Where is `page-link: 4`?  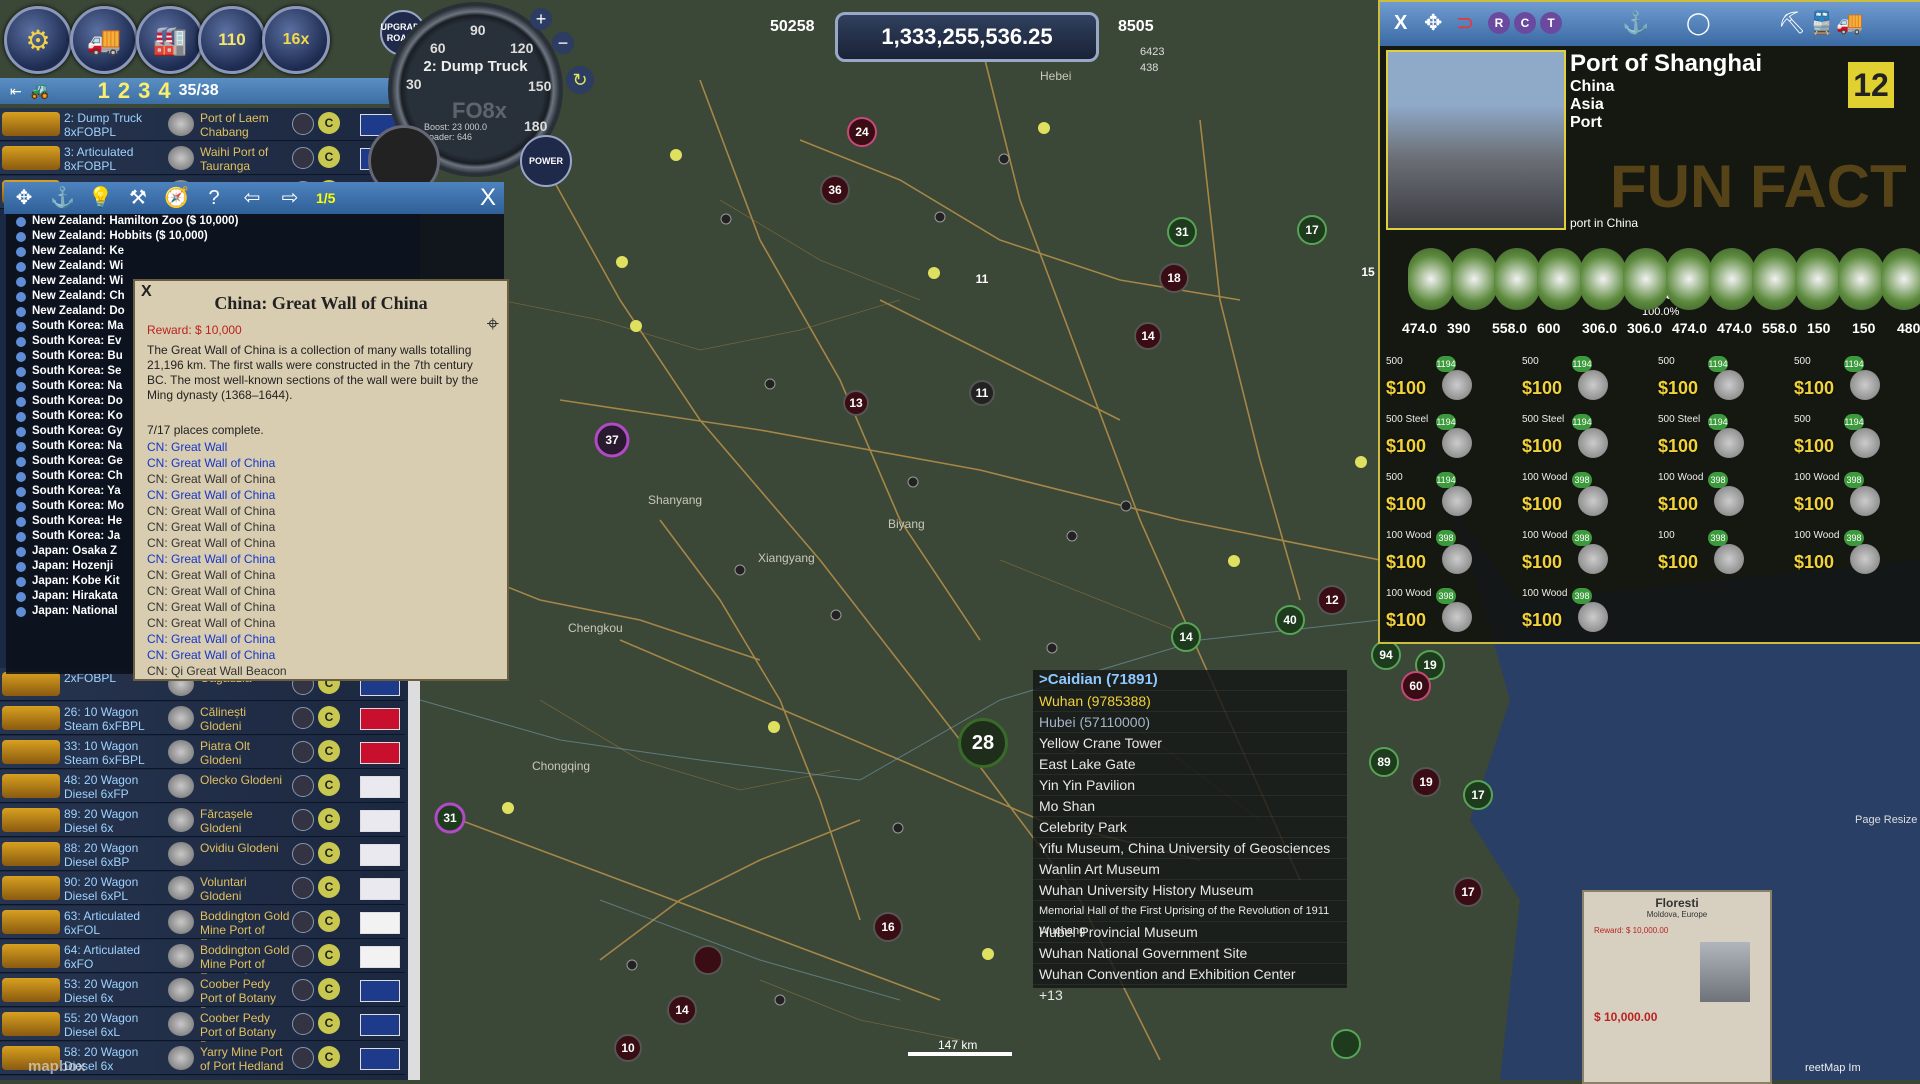
page-link: 4 is located at coordinates (164, 91).